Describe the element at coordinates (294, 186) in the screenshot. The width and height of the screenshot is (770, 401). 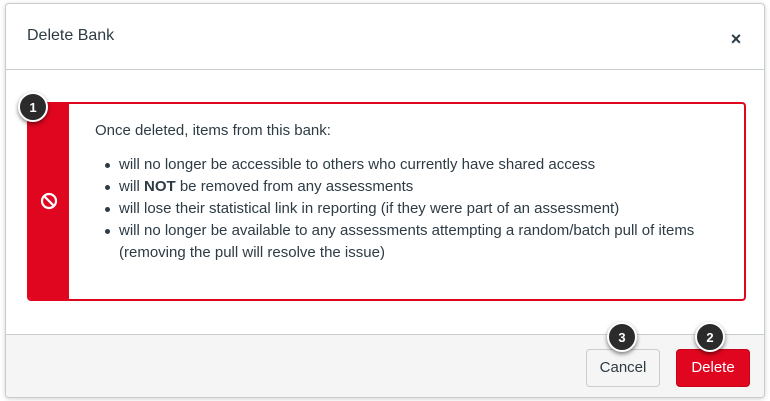
I see `list-item-text: be removed from any assessments` at that location.